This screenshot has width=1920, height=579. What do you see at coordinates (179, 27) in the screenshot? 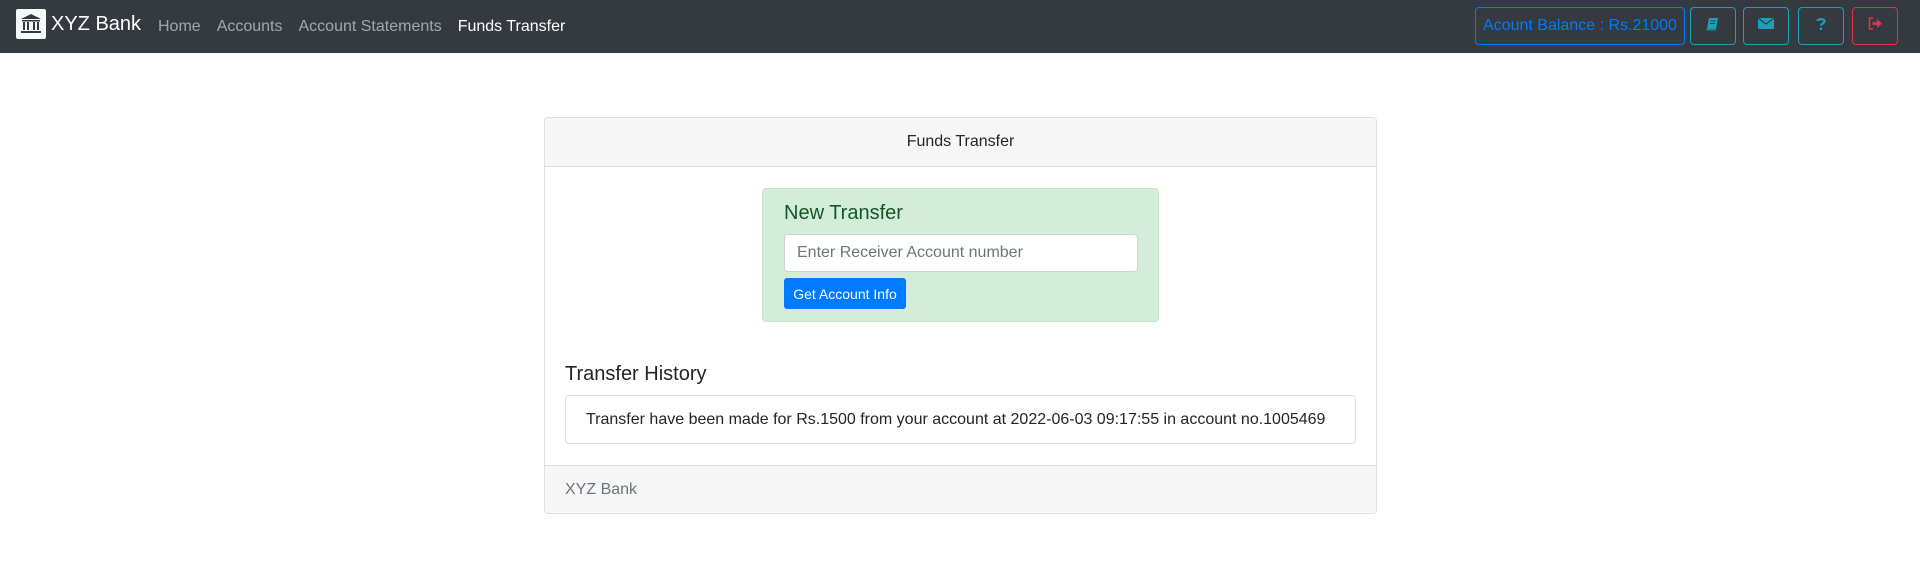
I see `nav-home: Home` at bounding box center [179, 27].